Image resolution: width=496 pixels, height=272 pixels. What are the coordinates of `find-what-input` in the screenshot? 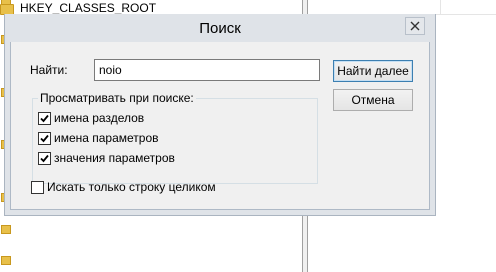 It's located at (207, 70).